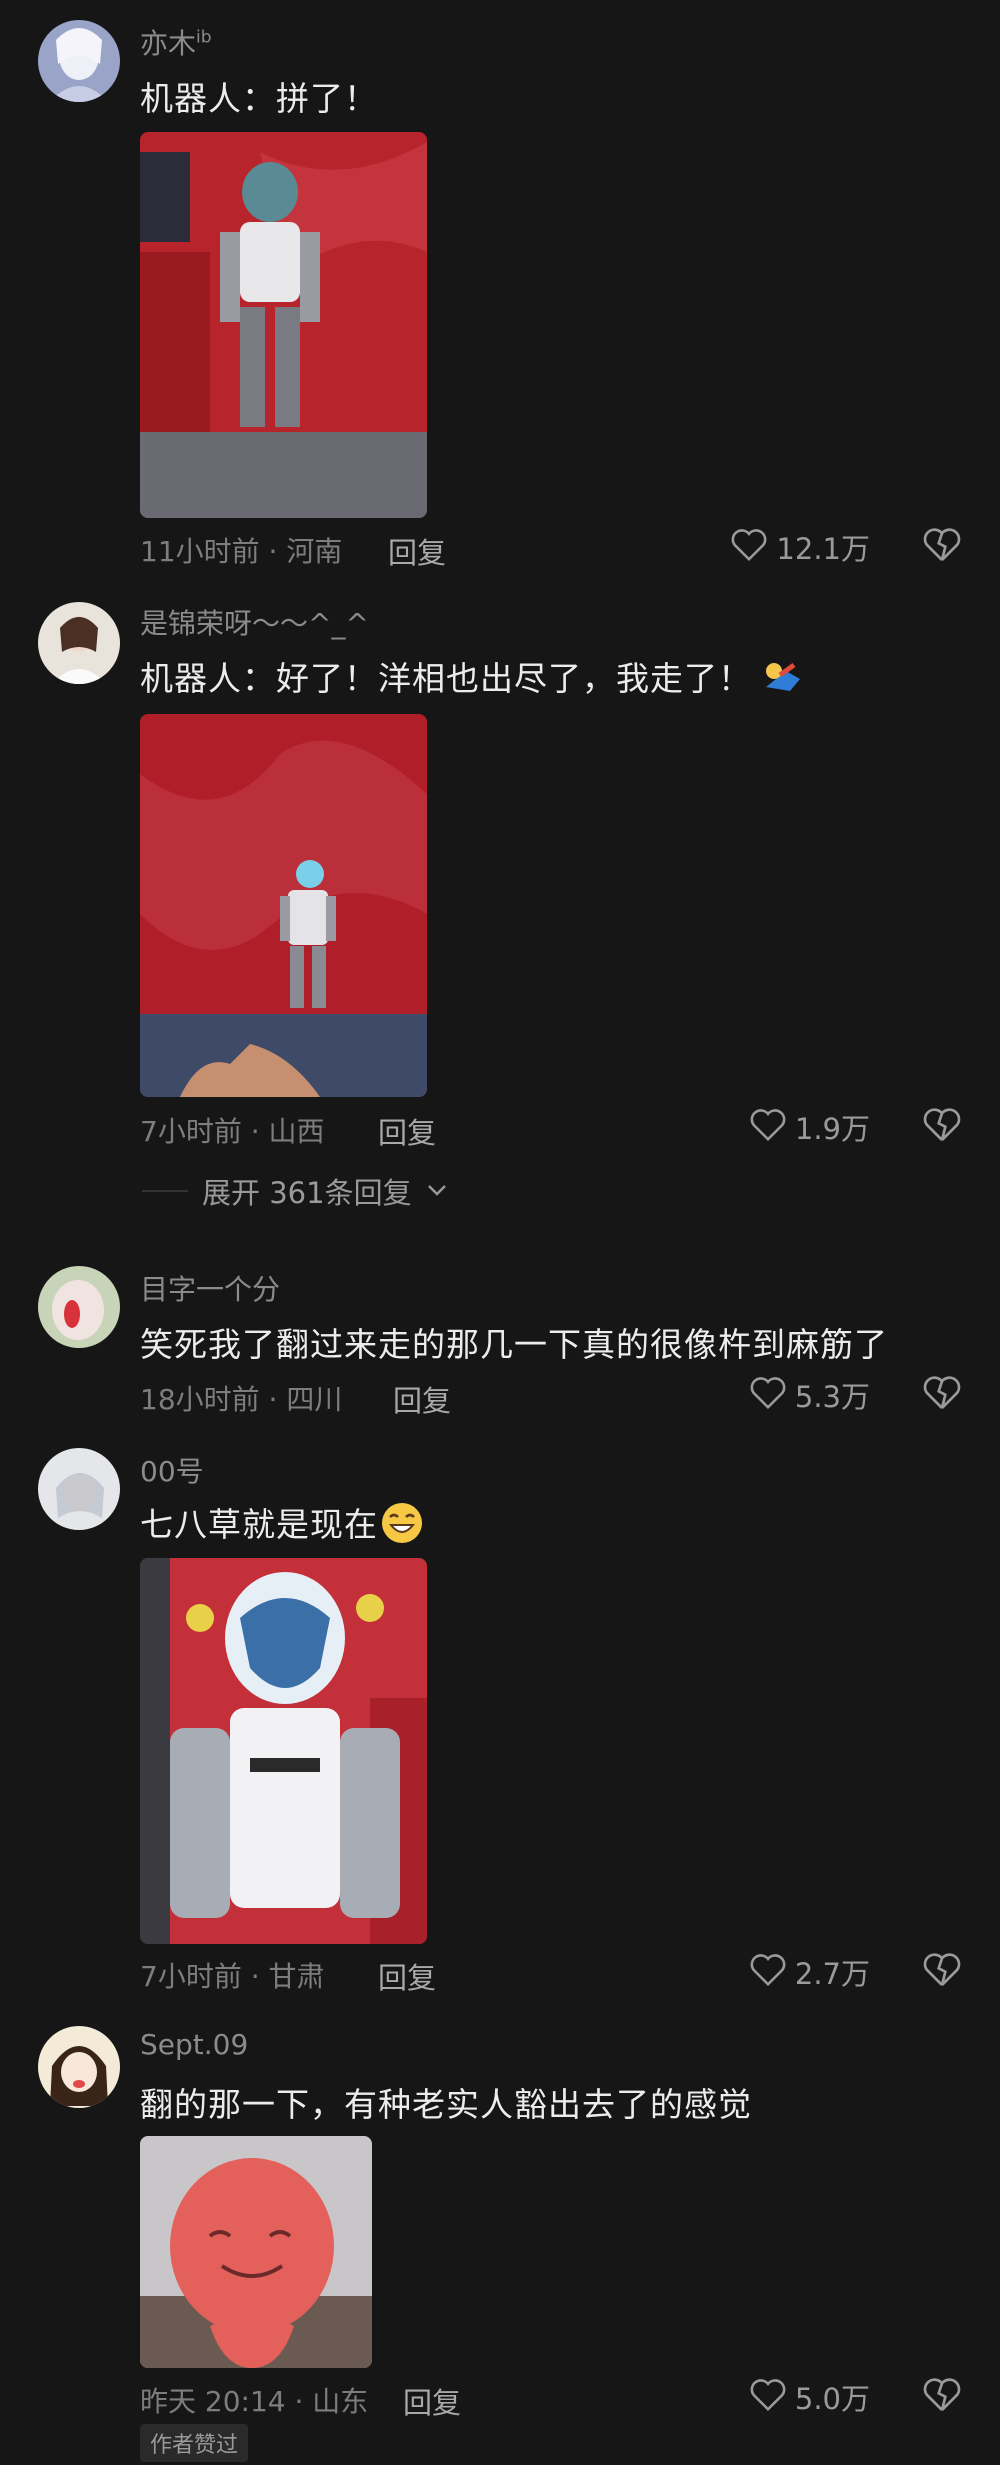 This screenshot has height=2465, width=1000. Describe the element at coordinates (165, 1191) in the screenshot. I see `divider` at that location.